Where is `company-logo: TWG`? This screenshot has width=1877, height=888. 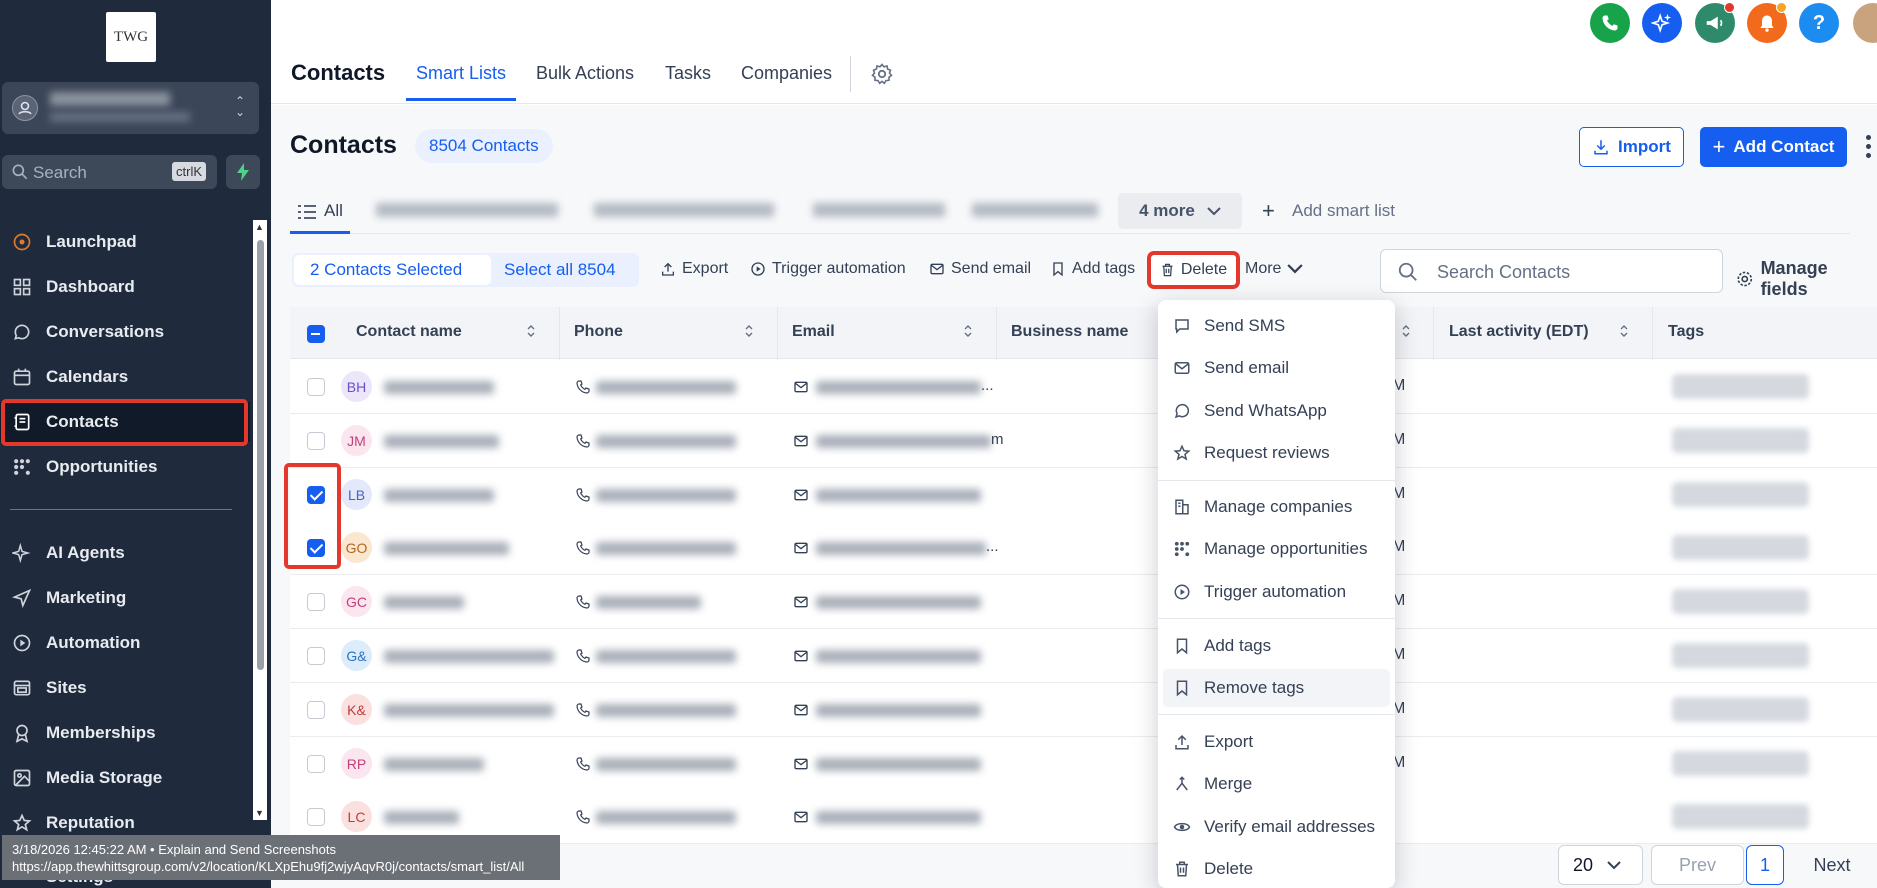 company-logo: TWG is located at coordinates (131, 37).